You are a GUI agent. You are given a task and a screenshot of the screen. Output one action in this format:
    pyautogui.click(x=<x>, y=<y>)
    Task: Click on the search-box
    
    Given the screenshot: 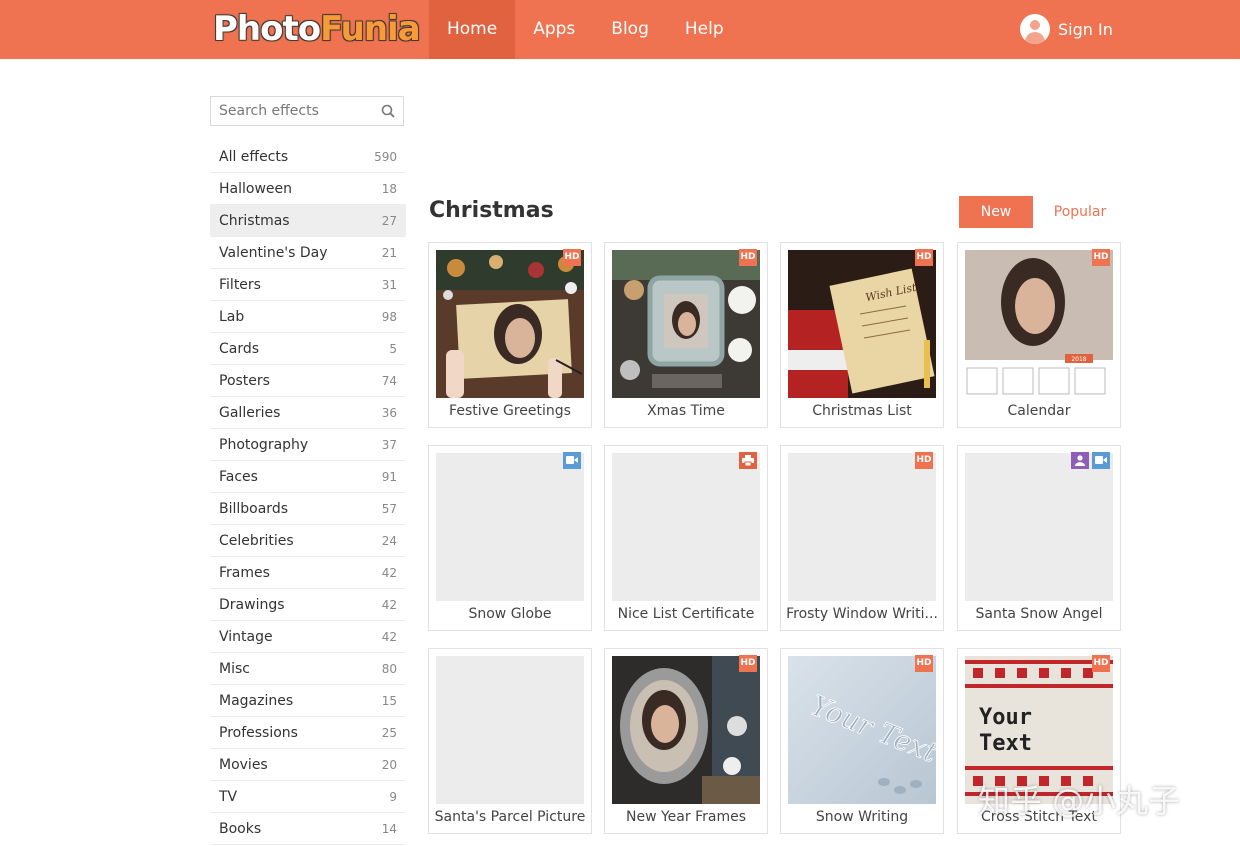 What is the action you would take?
    pyautogui.click(x=307, y=111)
    